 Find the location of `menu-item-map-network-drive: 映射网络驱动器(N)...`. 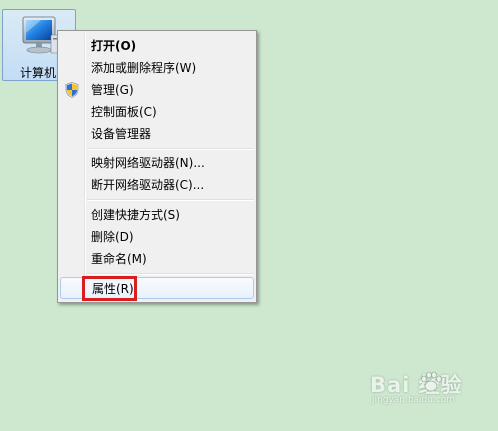

menu-item-map-network-drive: 映射网络驱动器(N)... is located at coordinates (157, 163).